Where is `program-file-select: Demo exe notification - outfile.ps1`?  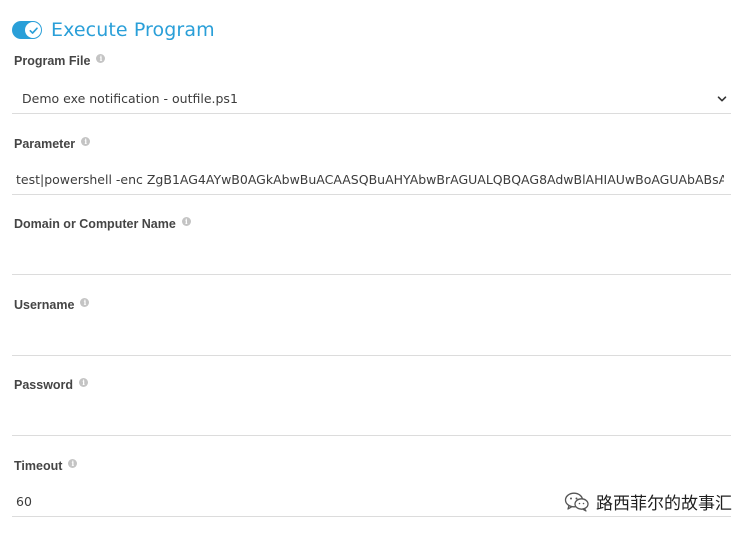
program-file-select: Demo exe notification - outfile.ps1 is located at coordinates (371, 98).